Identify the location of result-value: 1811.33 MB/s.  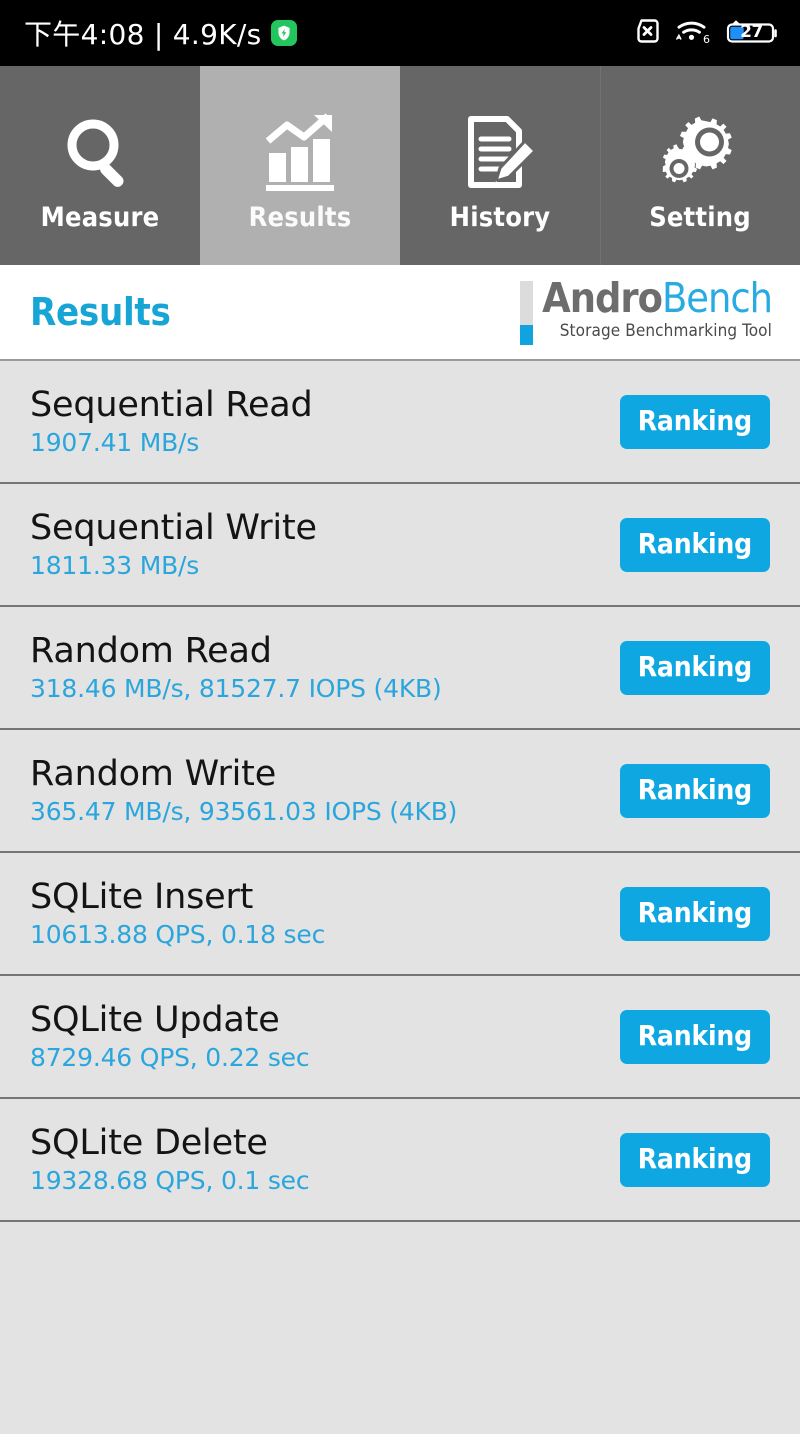
(115, 565).